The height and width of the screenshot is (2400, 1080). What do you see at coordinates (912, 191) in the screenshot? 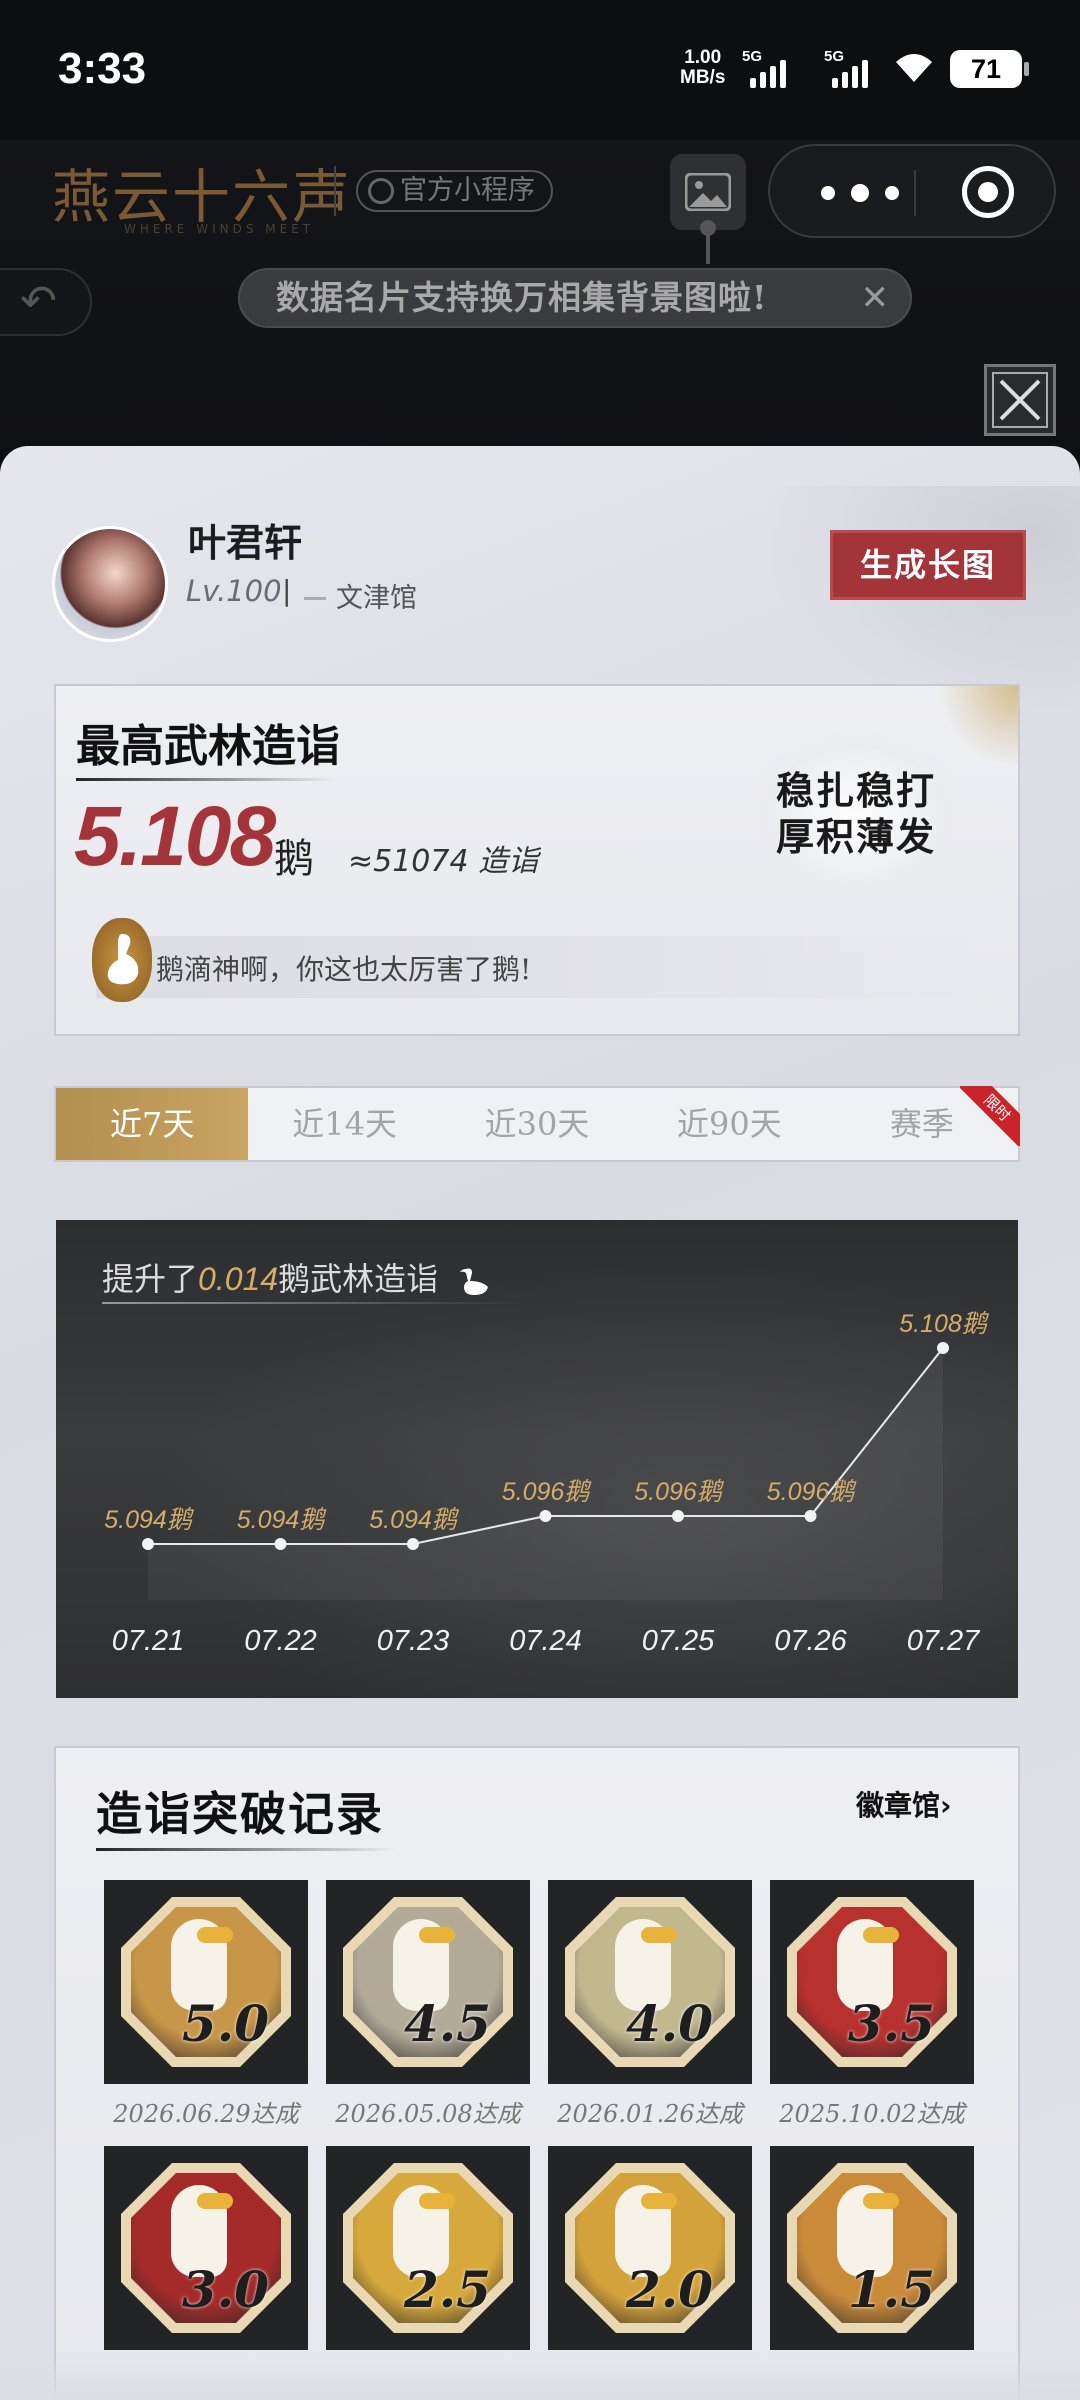
I see `mini-program-capsule` at bounding box center [912, 191].